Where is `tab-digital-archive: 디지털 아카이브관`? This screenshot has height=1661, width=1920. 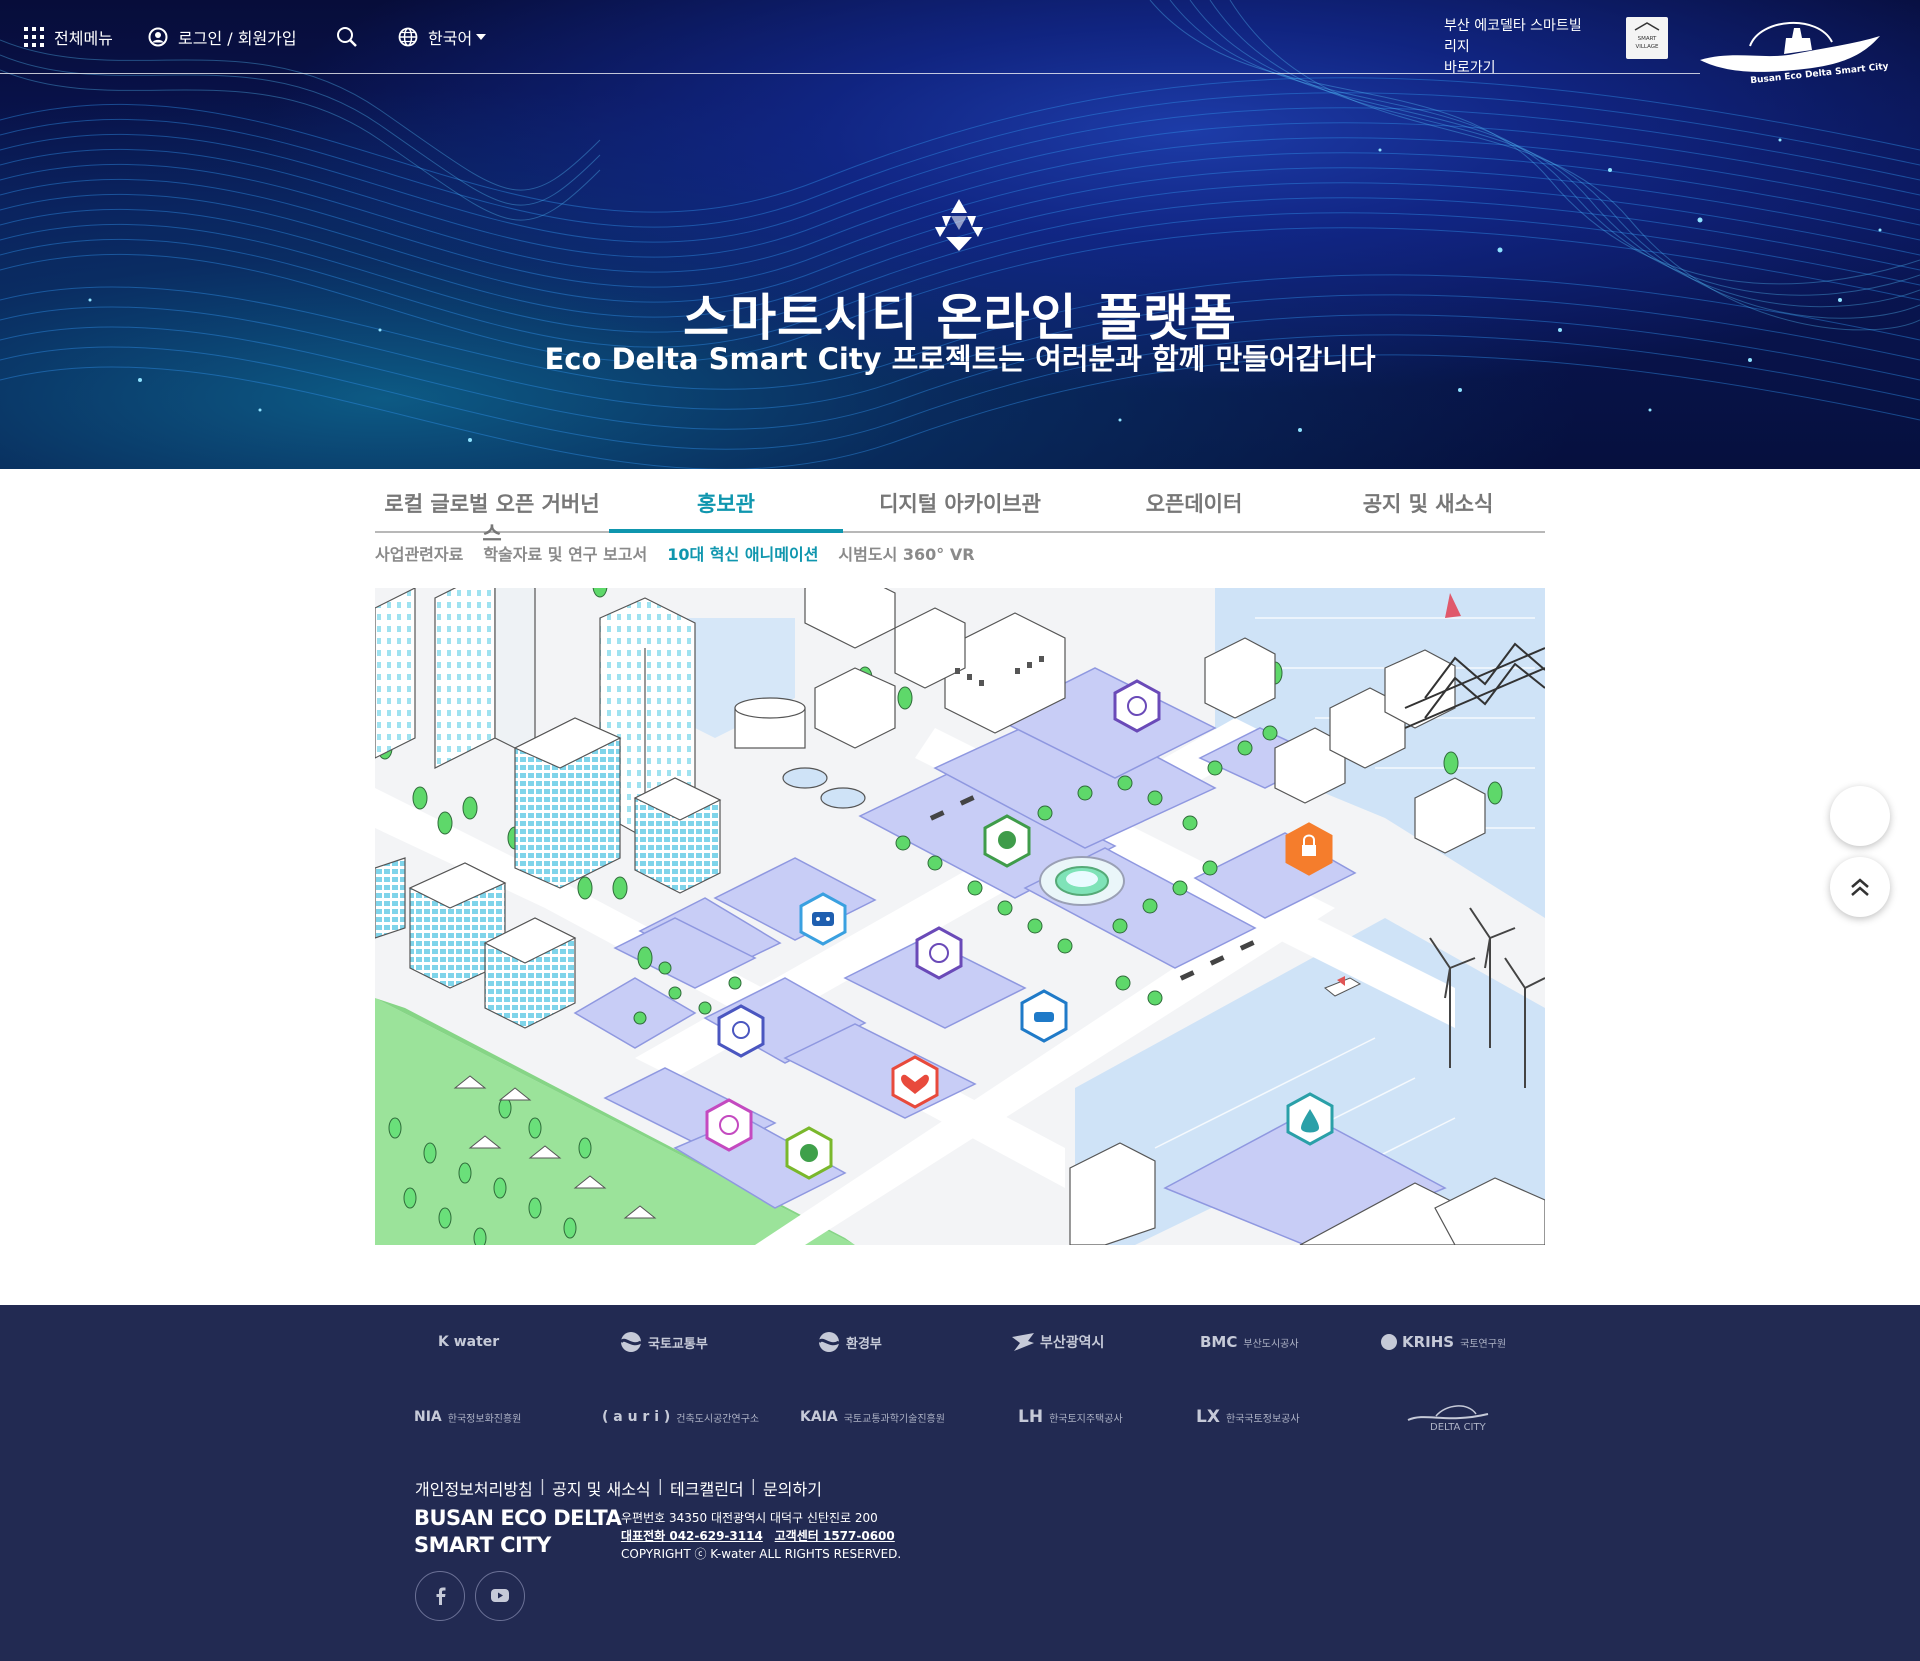 tab-digital-archive: 디지털 아카이브관 is located at coordinates (960, 502).